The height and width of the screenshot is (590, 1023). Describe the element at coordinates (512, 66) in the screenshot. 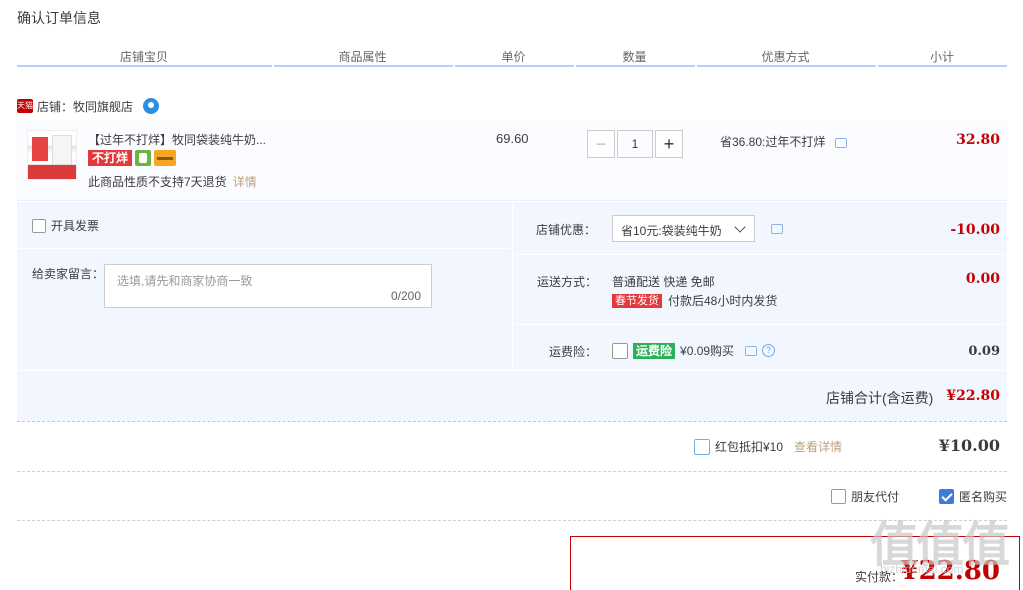

I see `header-divider` at that location.